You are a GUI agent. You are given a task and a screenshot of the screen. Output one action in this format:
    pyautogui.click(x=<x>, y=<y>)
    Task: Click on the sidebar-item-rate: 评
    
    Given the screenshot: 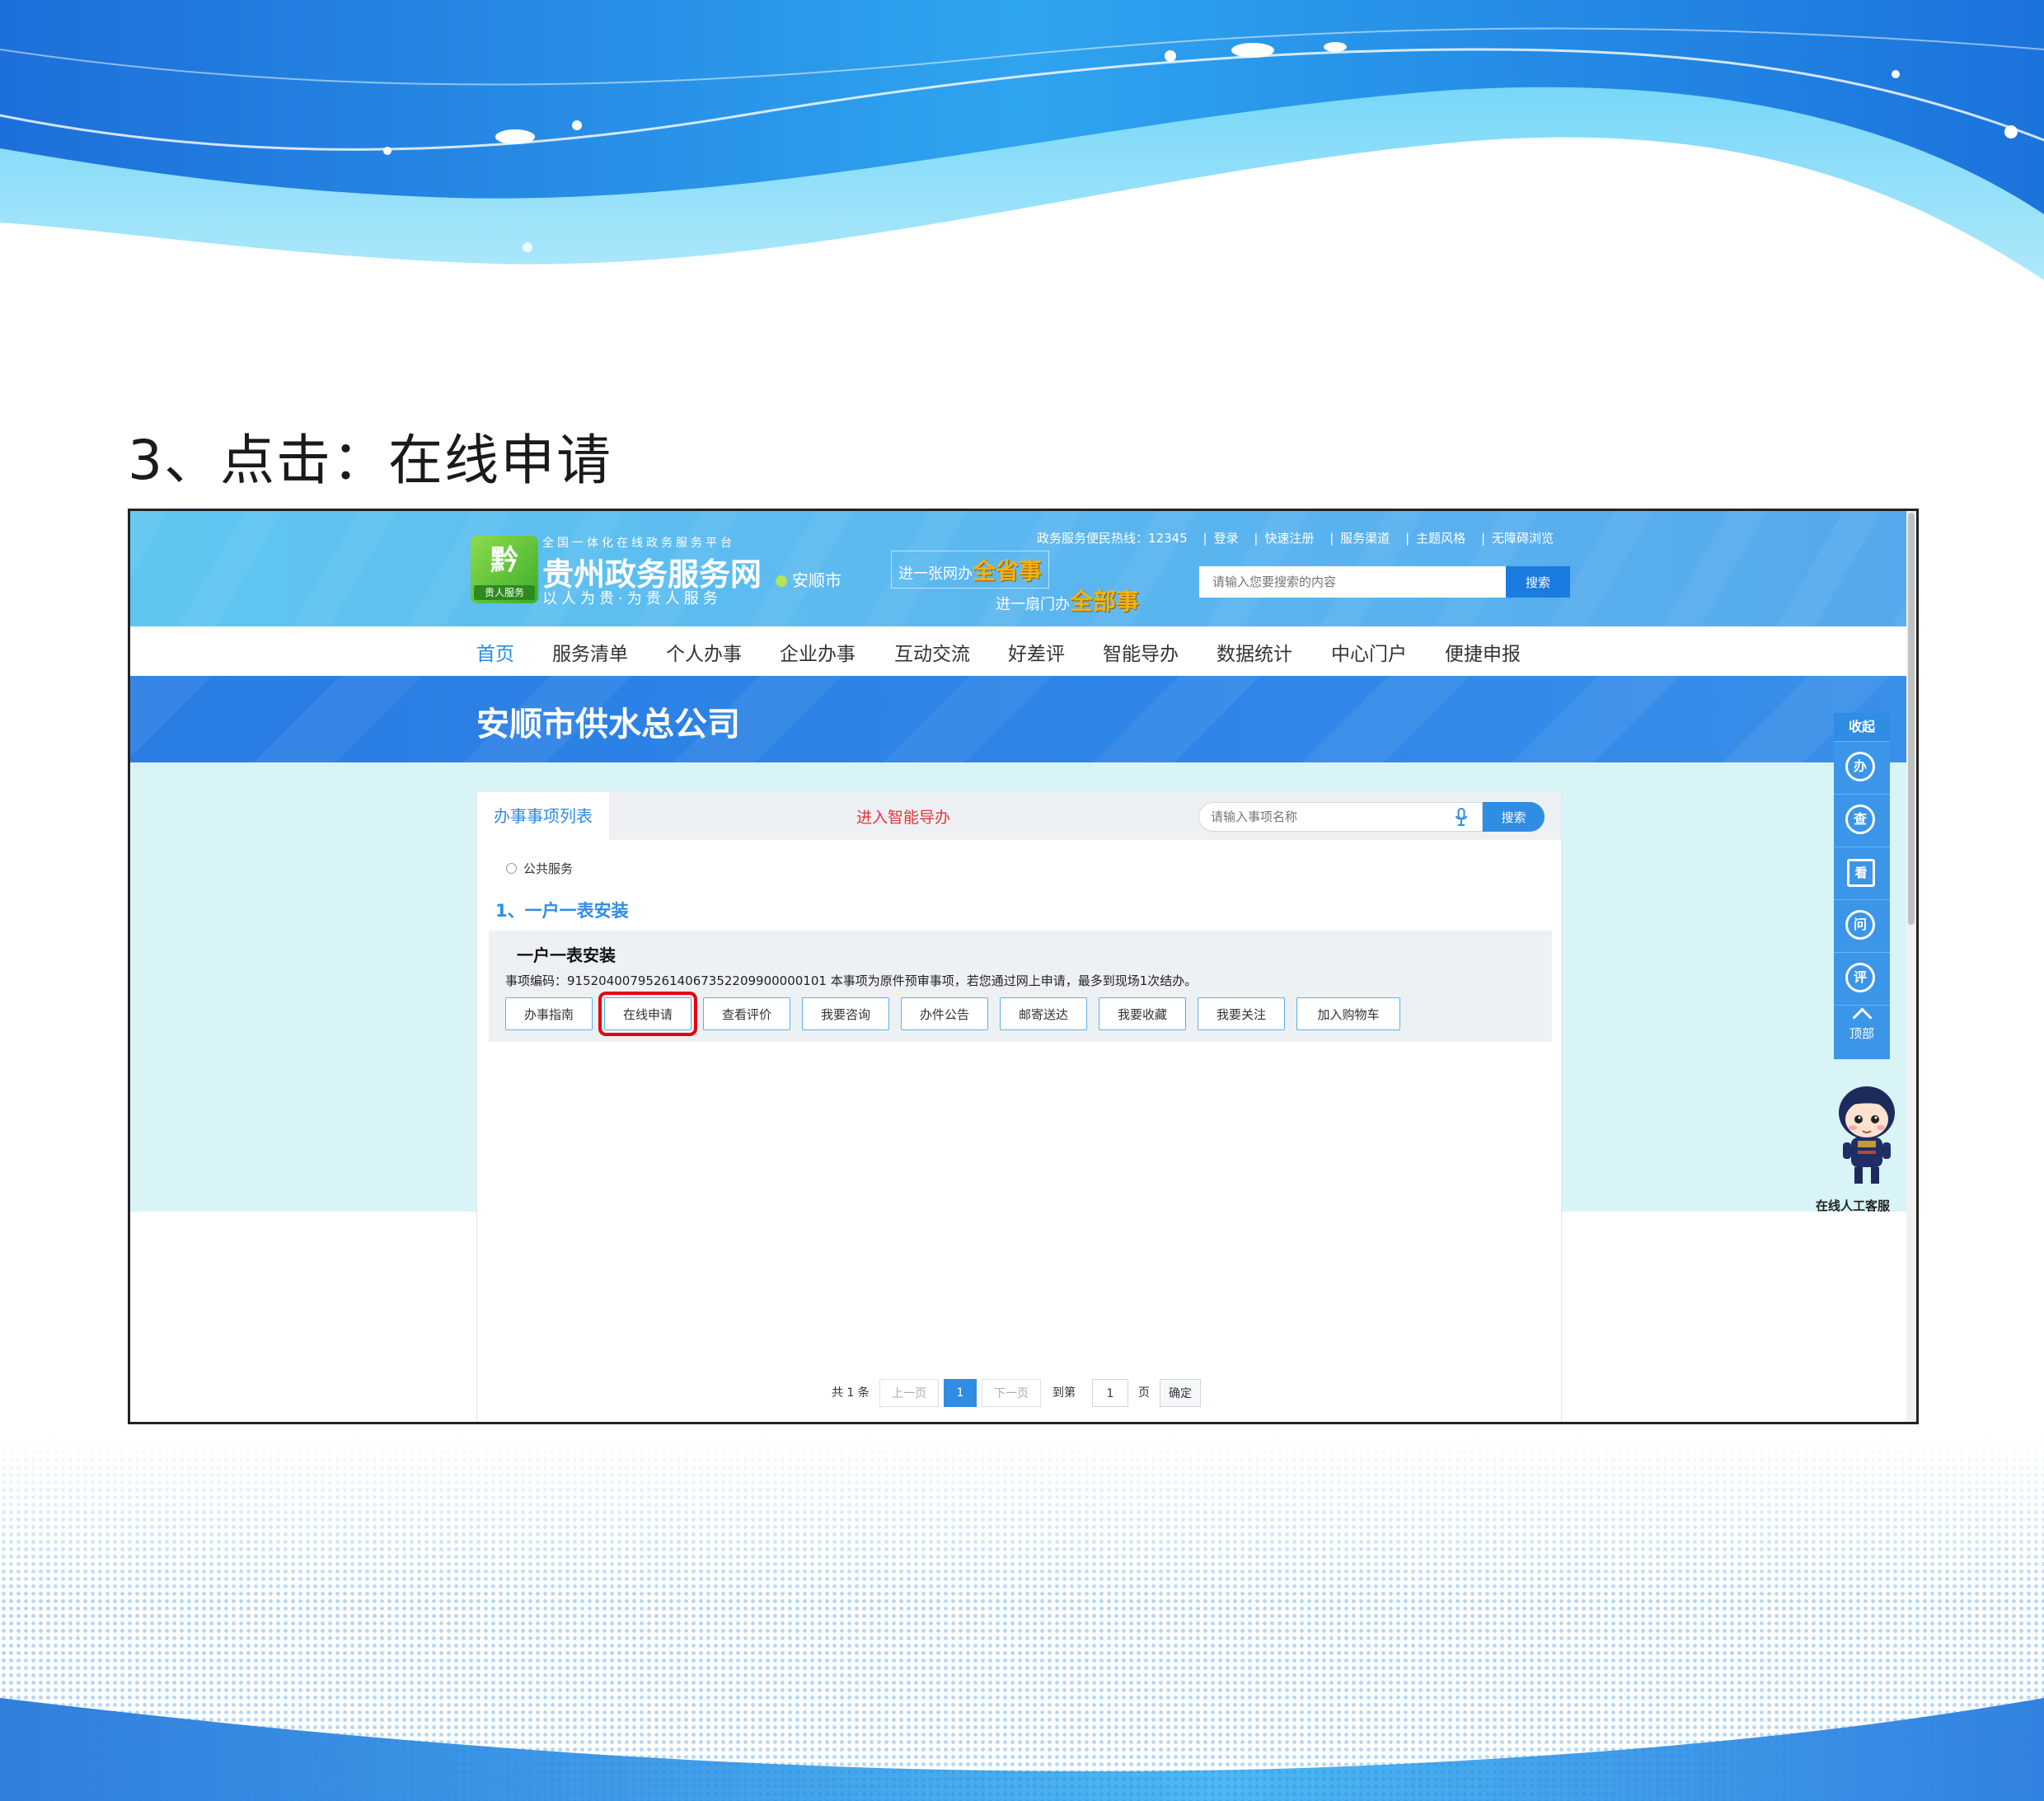 What is the action you would take?
    pyautogui.click(x=1862, y=978)
    